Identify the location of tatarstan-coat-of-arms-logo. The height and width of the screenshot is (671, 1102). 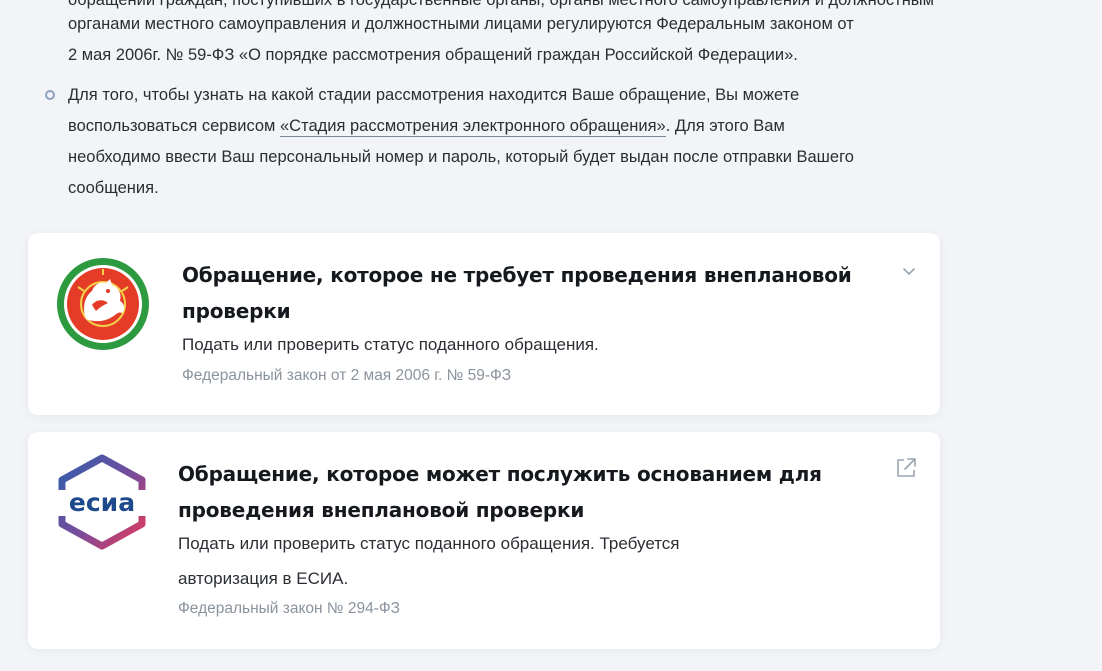
(103, 304).